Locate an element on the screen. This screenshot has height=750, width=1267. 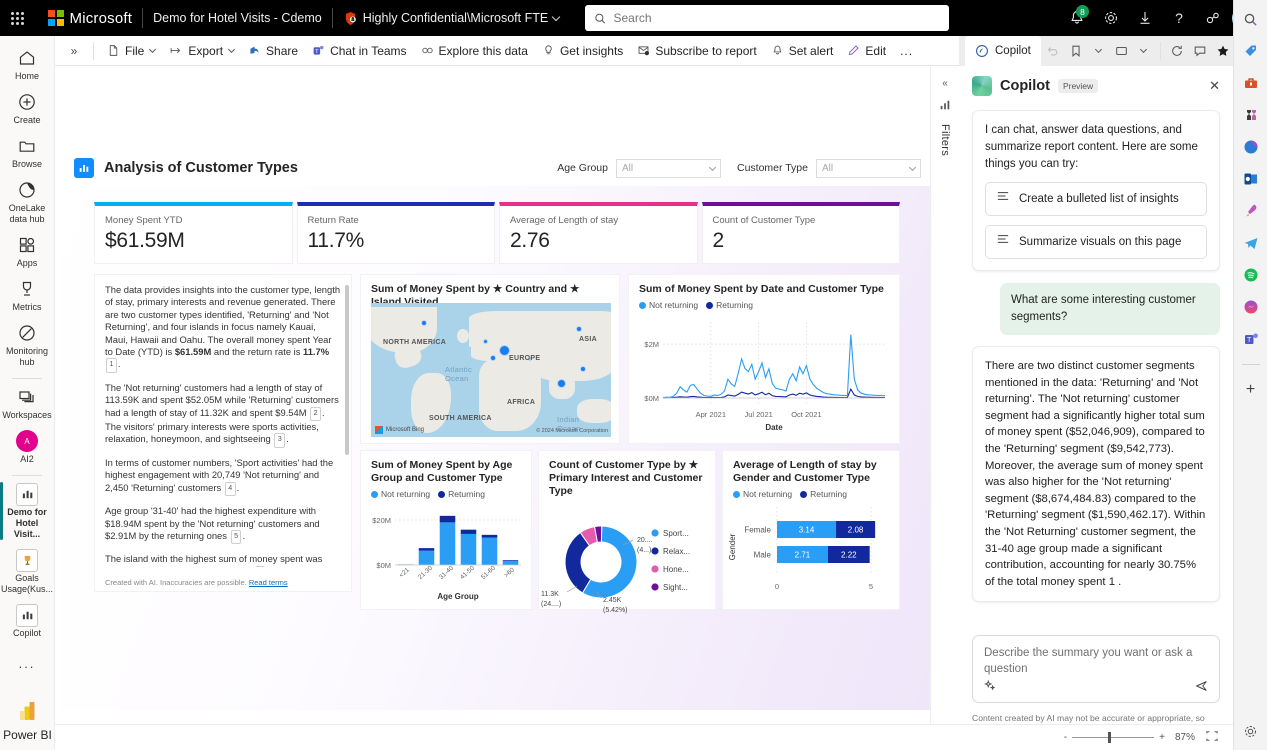
share-button: Share is located at coordinates (273, 51).